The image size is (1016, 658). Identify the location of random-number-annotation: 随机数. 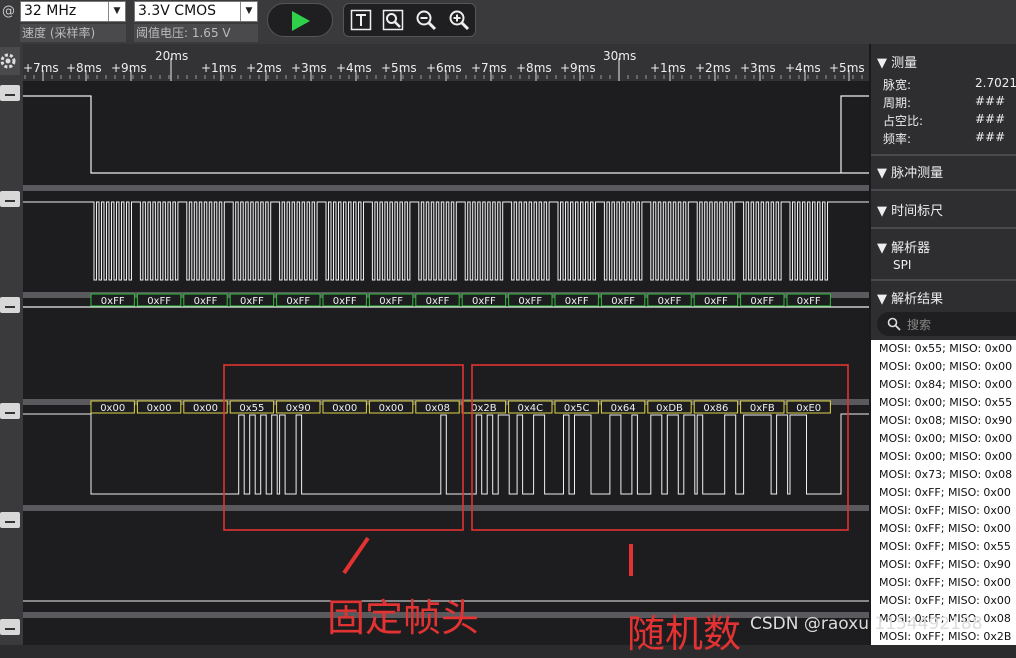
(684, 634).